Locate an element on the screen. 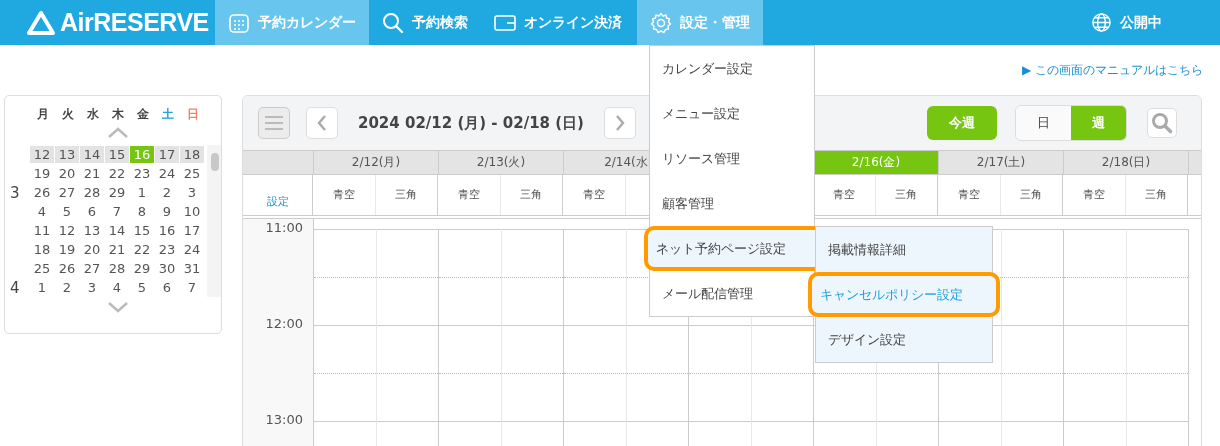  search-button is located at coordinates (1162, 123).